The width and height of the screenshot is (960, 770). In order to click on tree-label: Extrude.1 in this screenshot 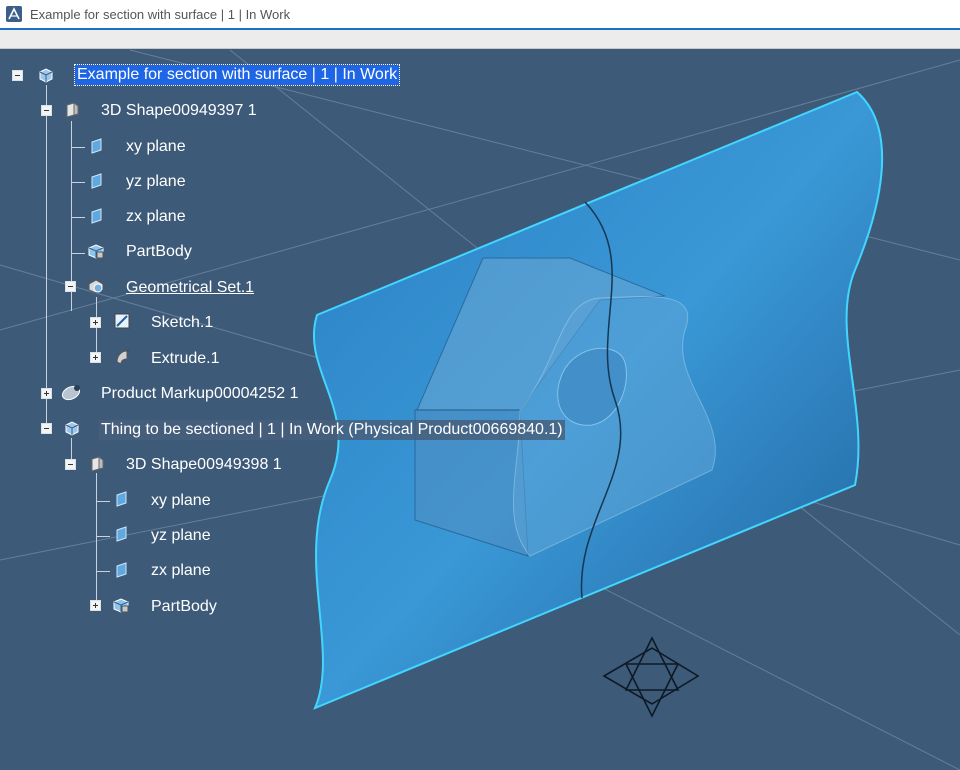, I will do `click(185, 359)`.